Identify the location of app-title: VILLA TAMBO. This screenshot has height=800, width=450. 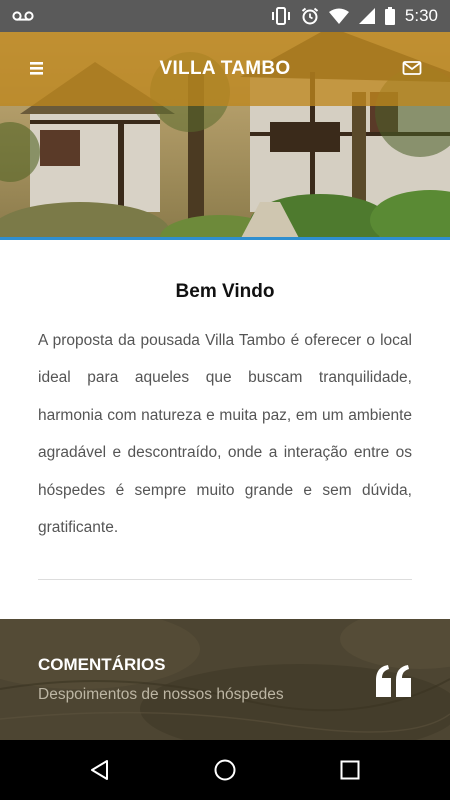
(225, 68).